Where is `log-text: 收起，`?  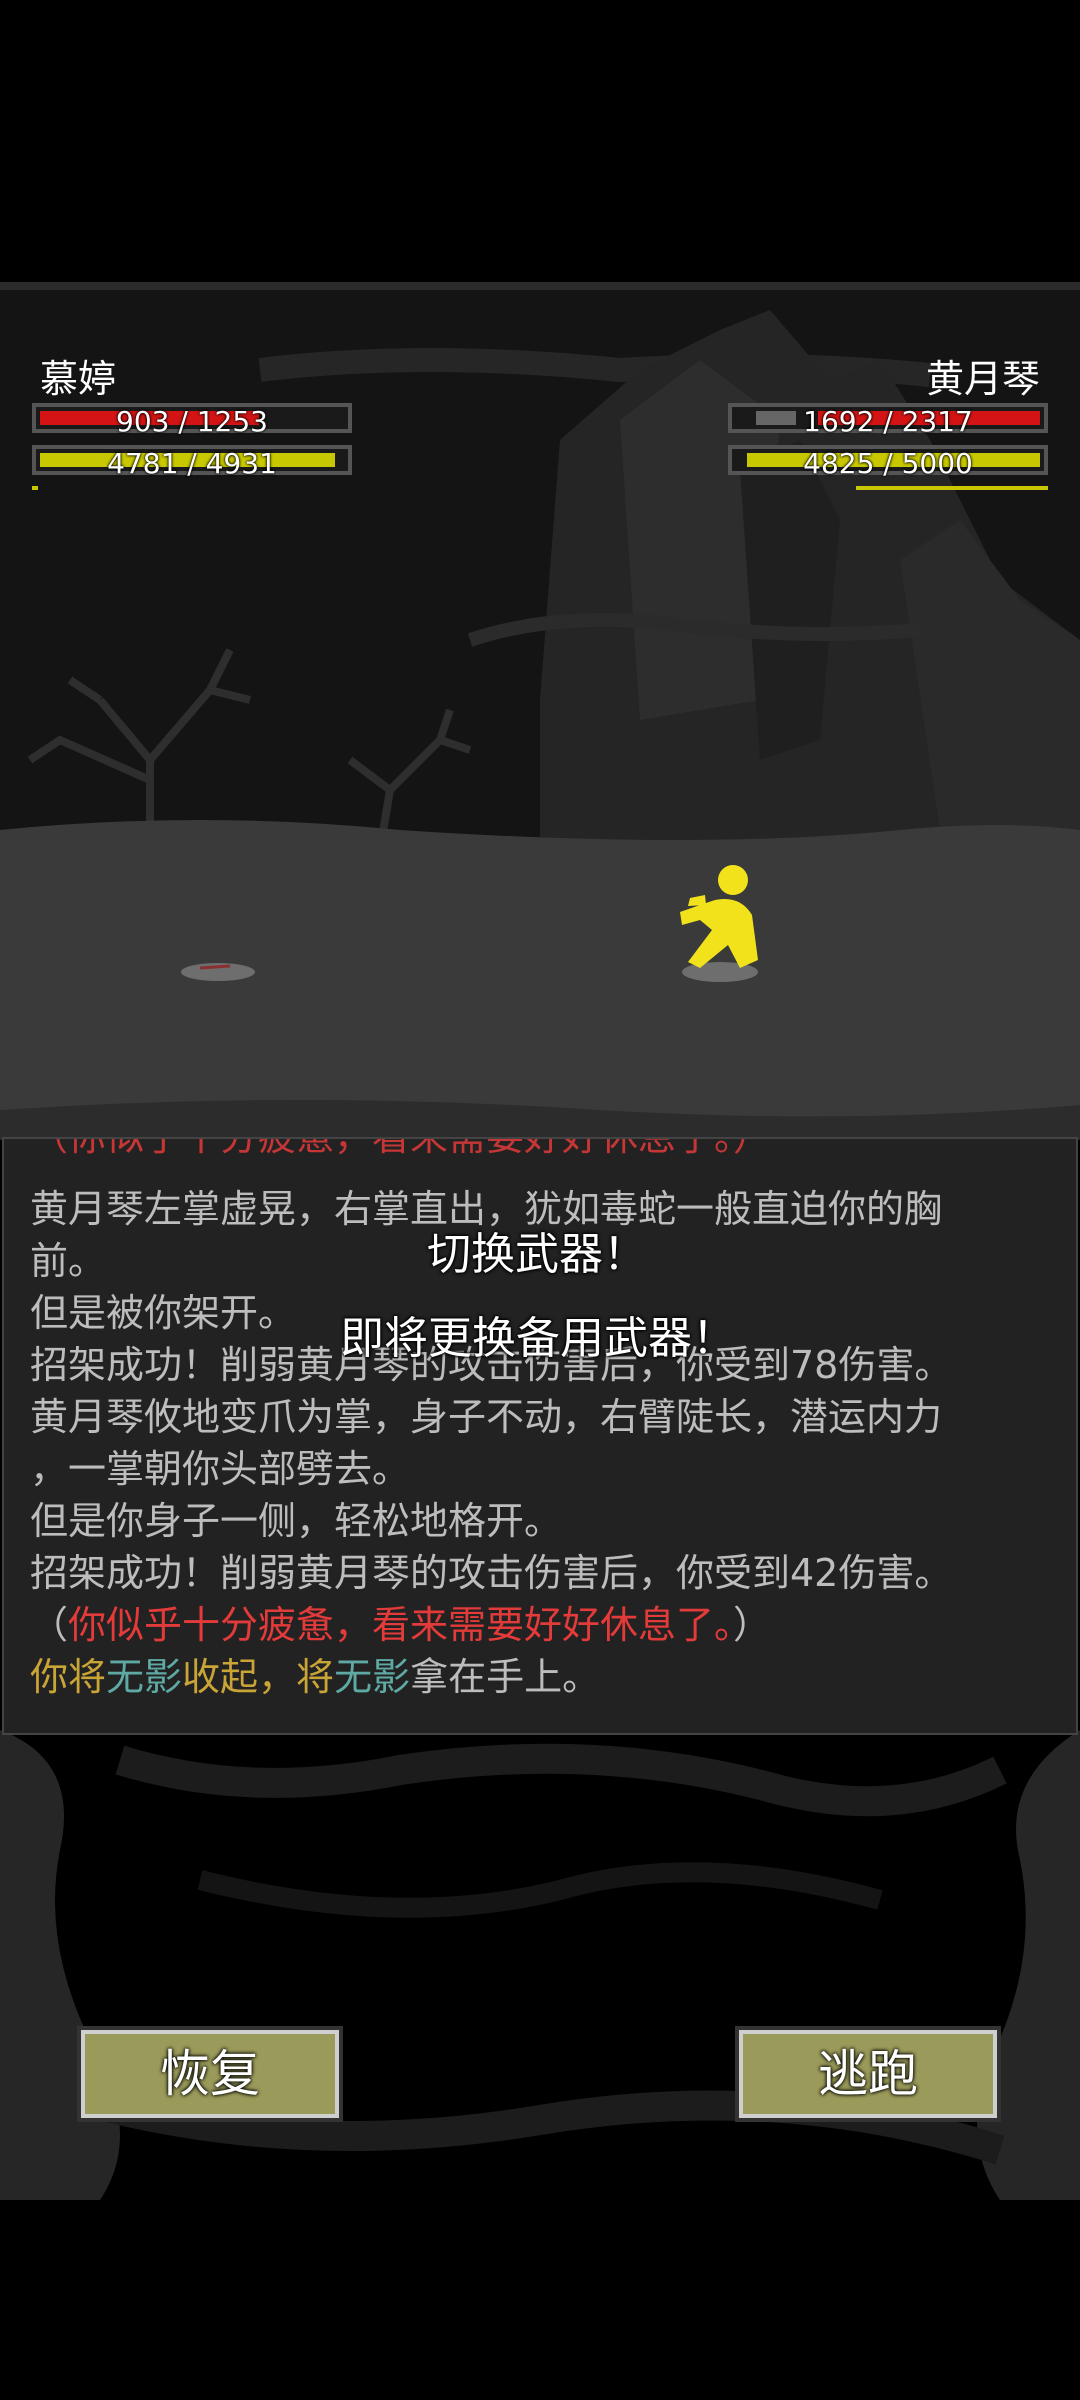 log-text: 收起， is located at coordinates (239, 1677).